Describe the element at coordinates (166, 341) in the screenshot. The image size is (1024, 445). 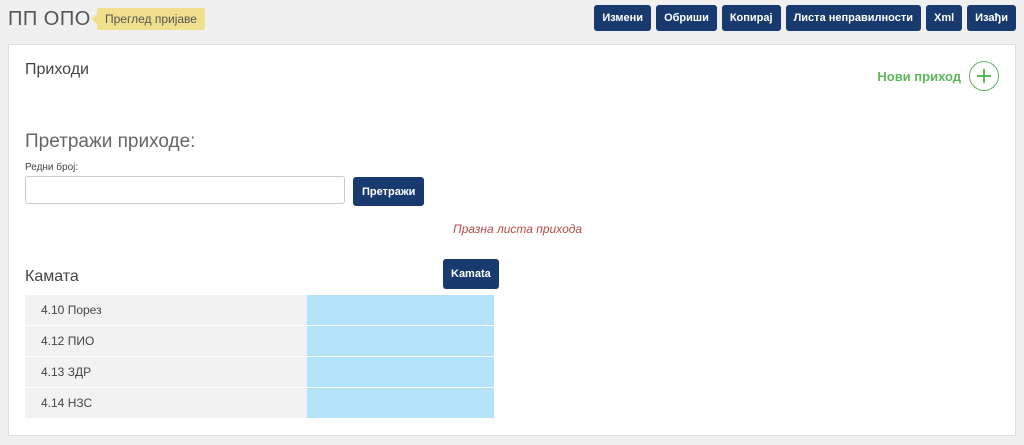
I see `interest-row-label: 4.12 ПИО` at that location.